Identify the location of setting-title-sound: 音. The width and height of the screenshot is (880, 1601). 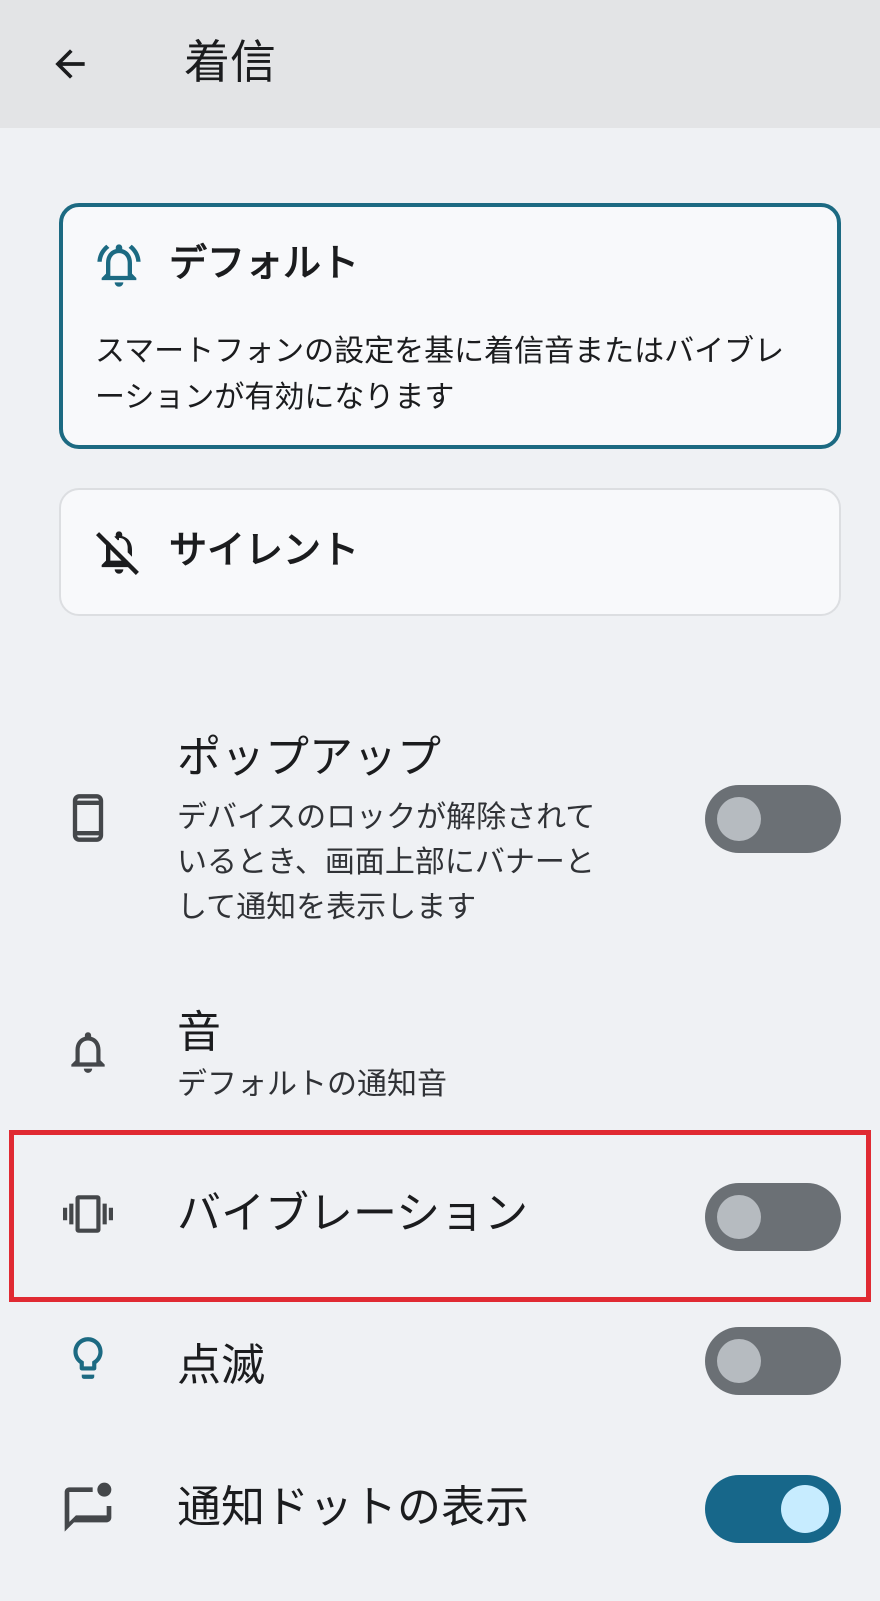
(199, 1032).